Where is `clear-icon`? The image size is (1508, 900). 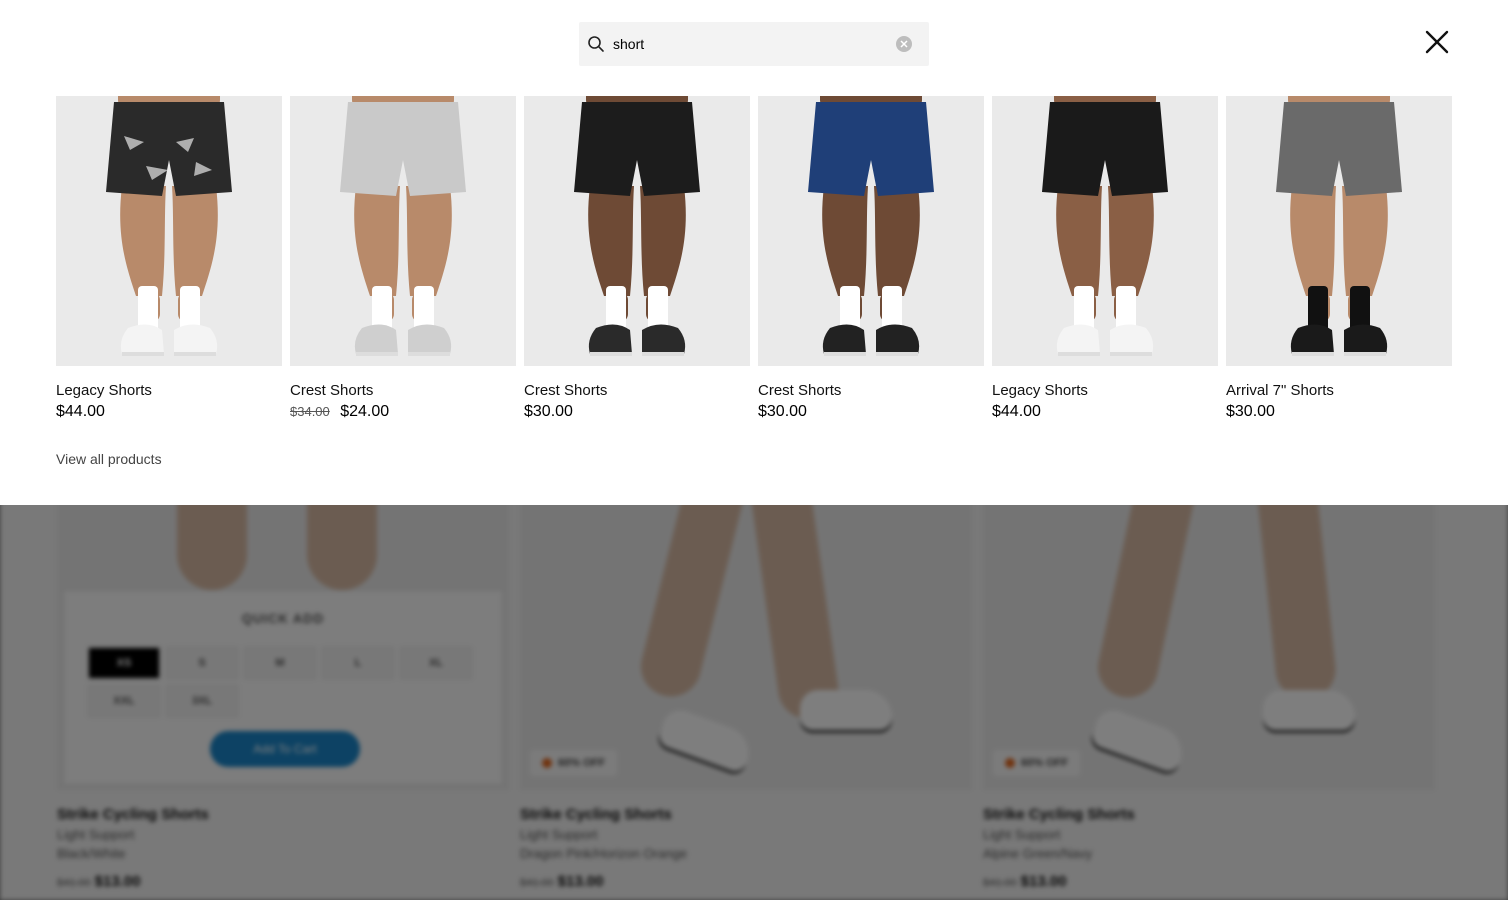 clear-icon is located at coordinates (904, 44).